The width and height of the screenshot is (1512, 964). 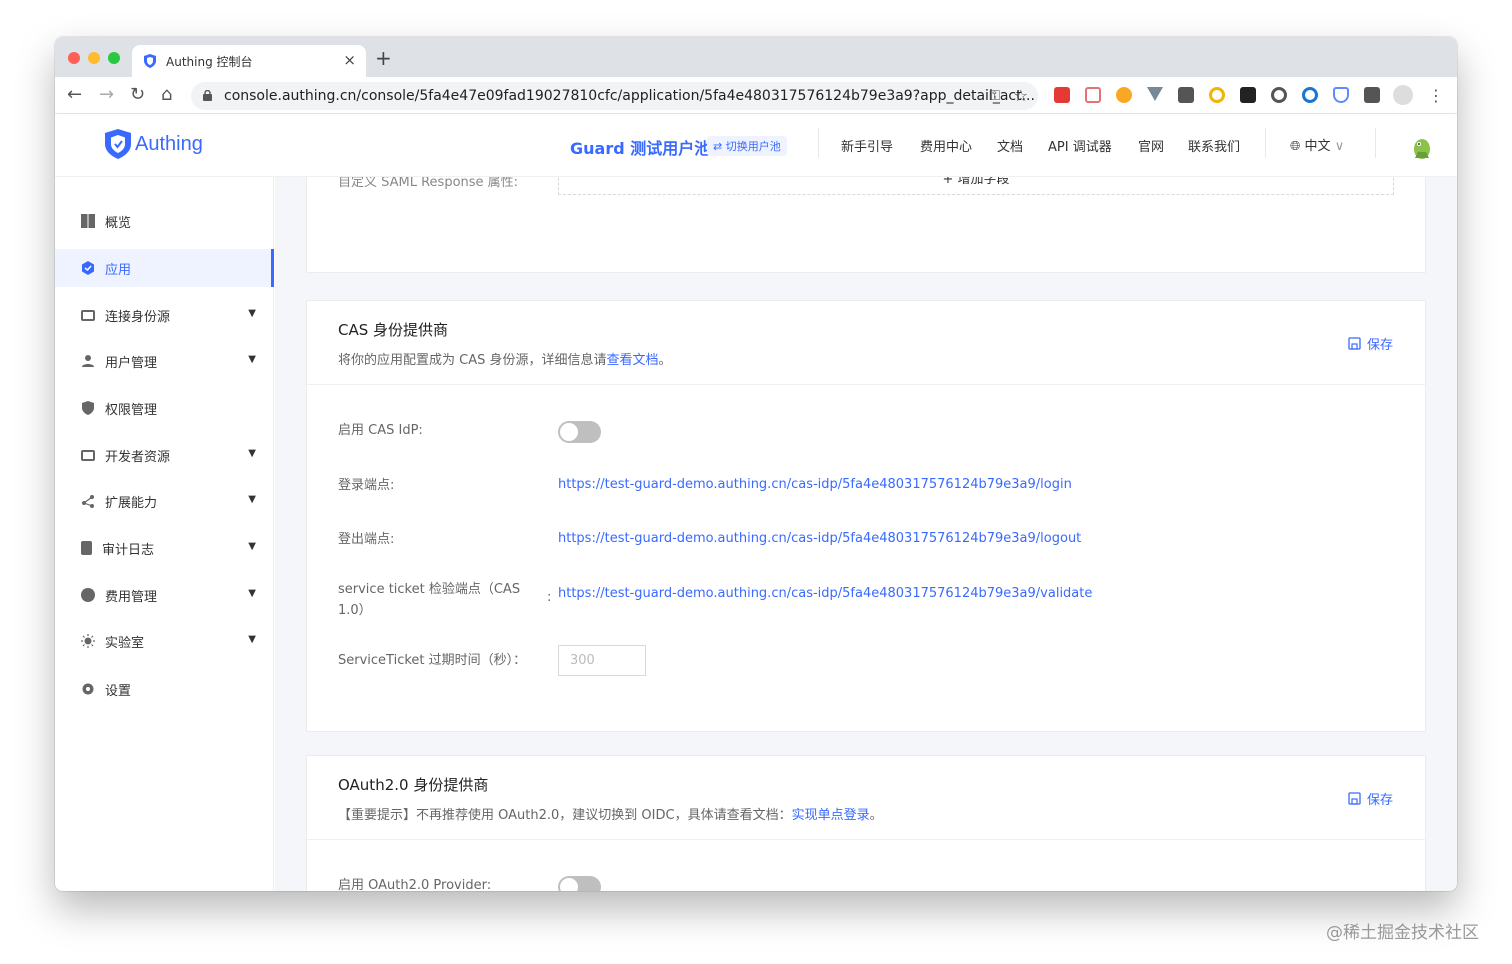 I want to click on sidebar-item-applications: 应用, so click(x=164, y=268).